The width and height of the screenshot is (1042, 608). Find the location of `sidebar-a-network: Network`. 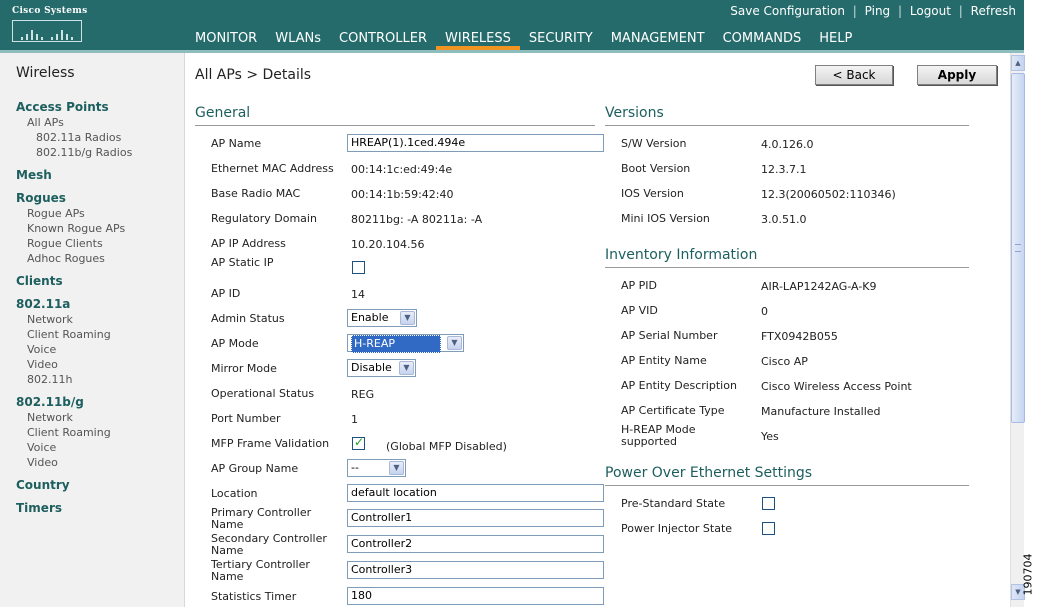

sidebar-a-network: Network is located at coordinates (92, 319).